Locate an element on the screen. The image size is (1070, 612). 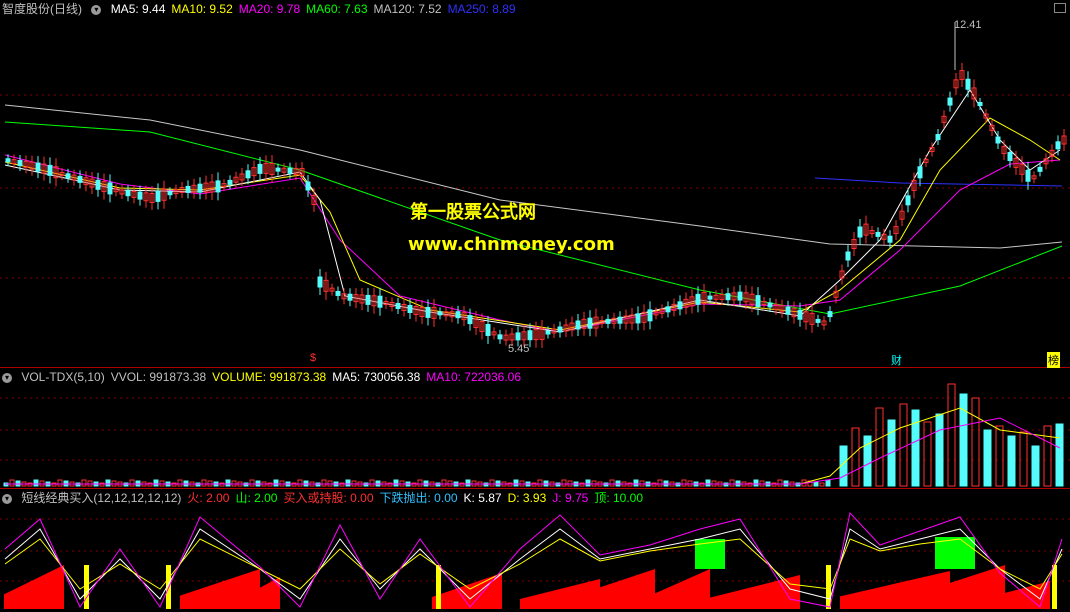
ma-legend-item-2: MA20: 9.78 is located at coordinates (269, 9).